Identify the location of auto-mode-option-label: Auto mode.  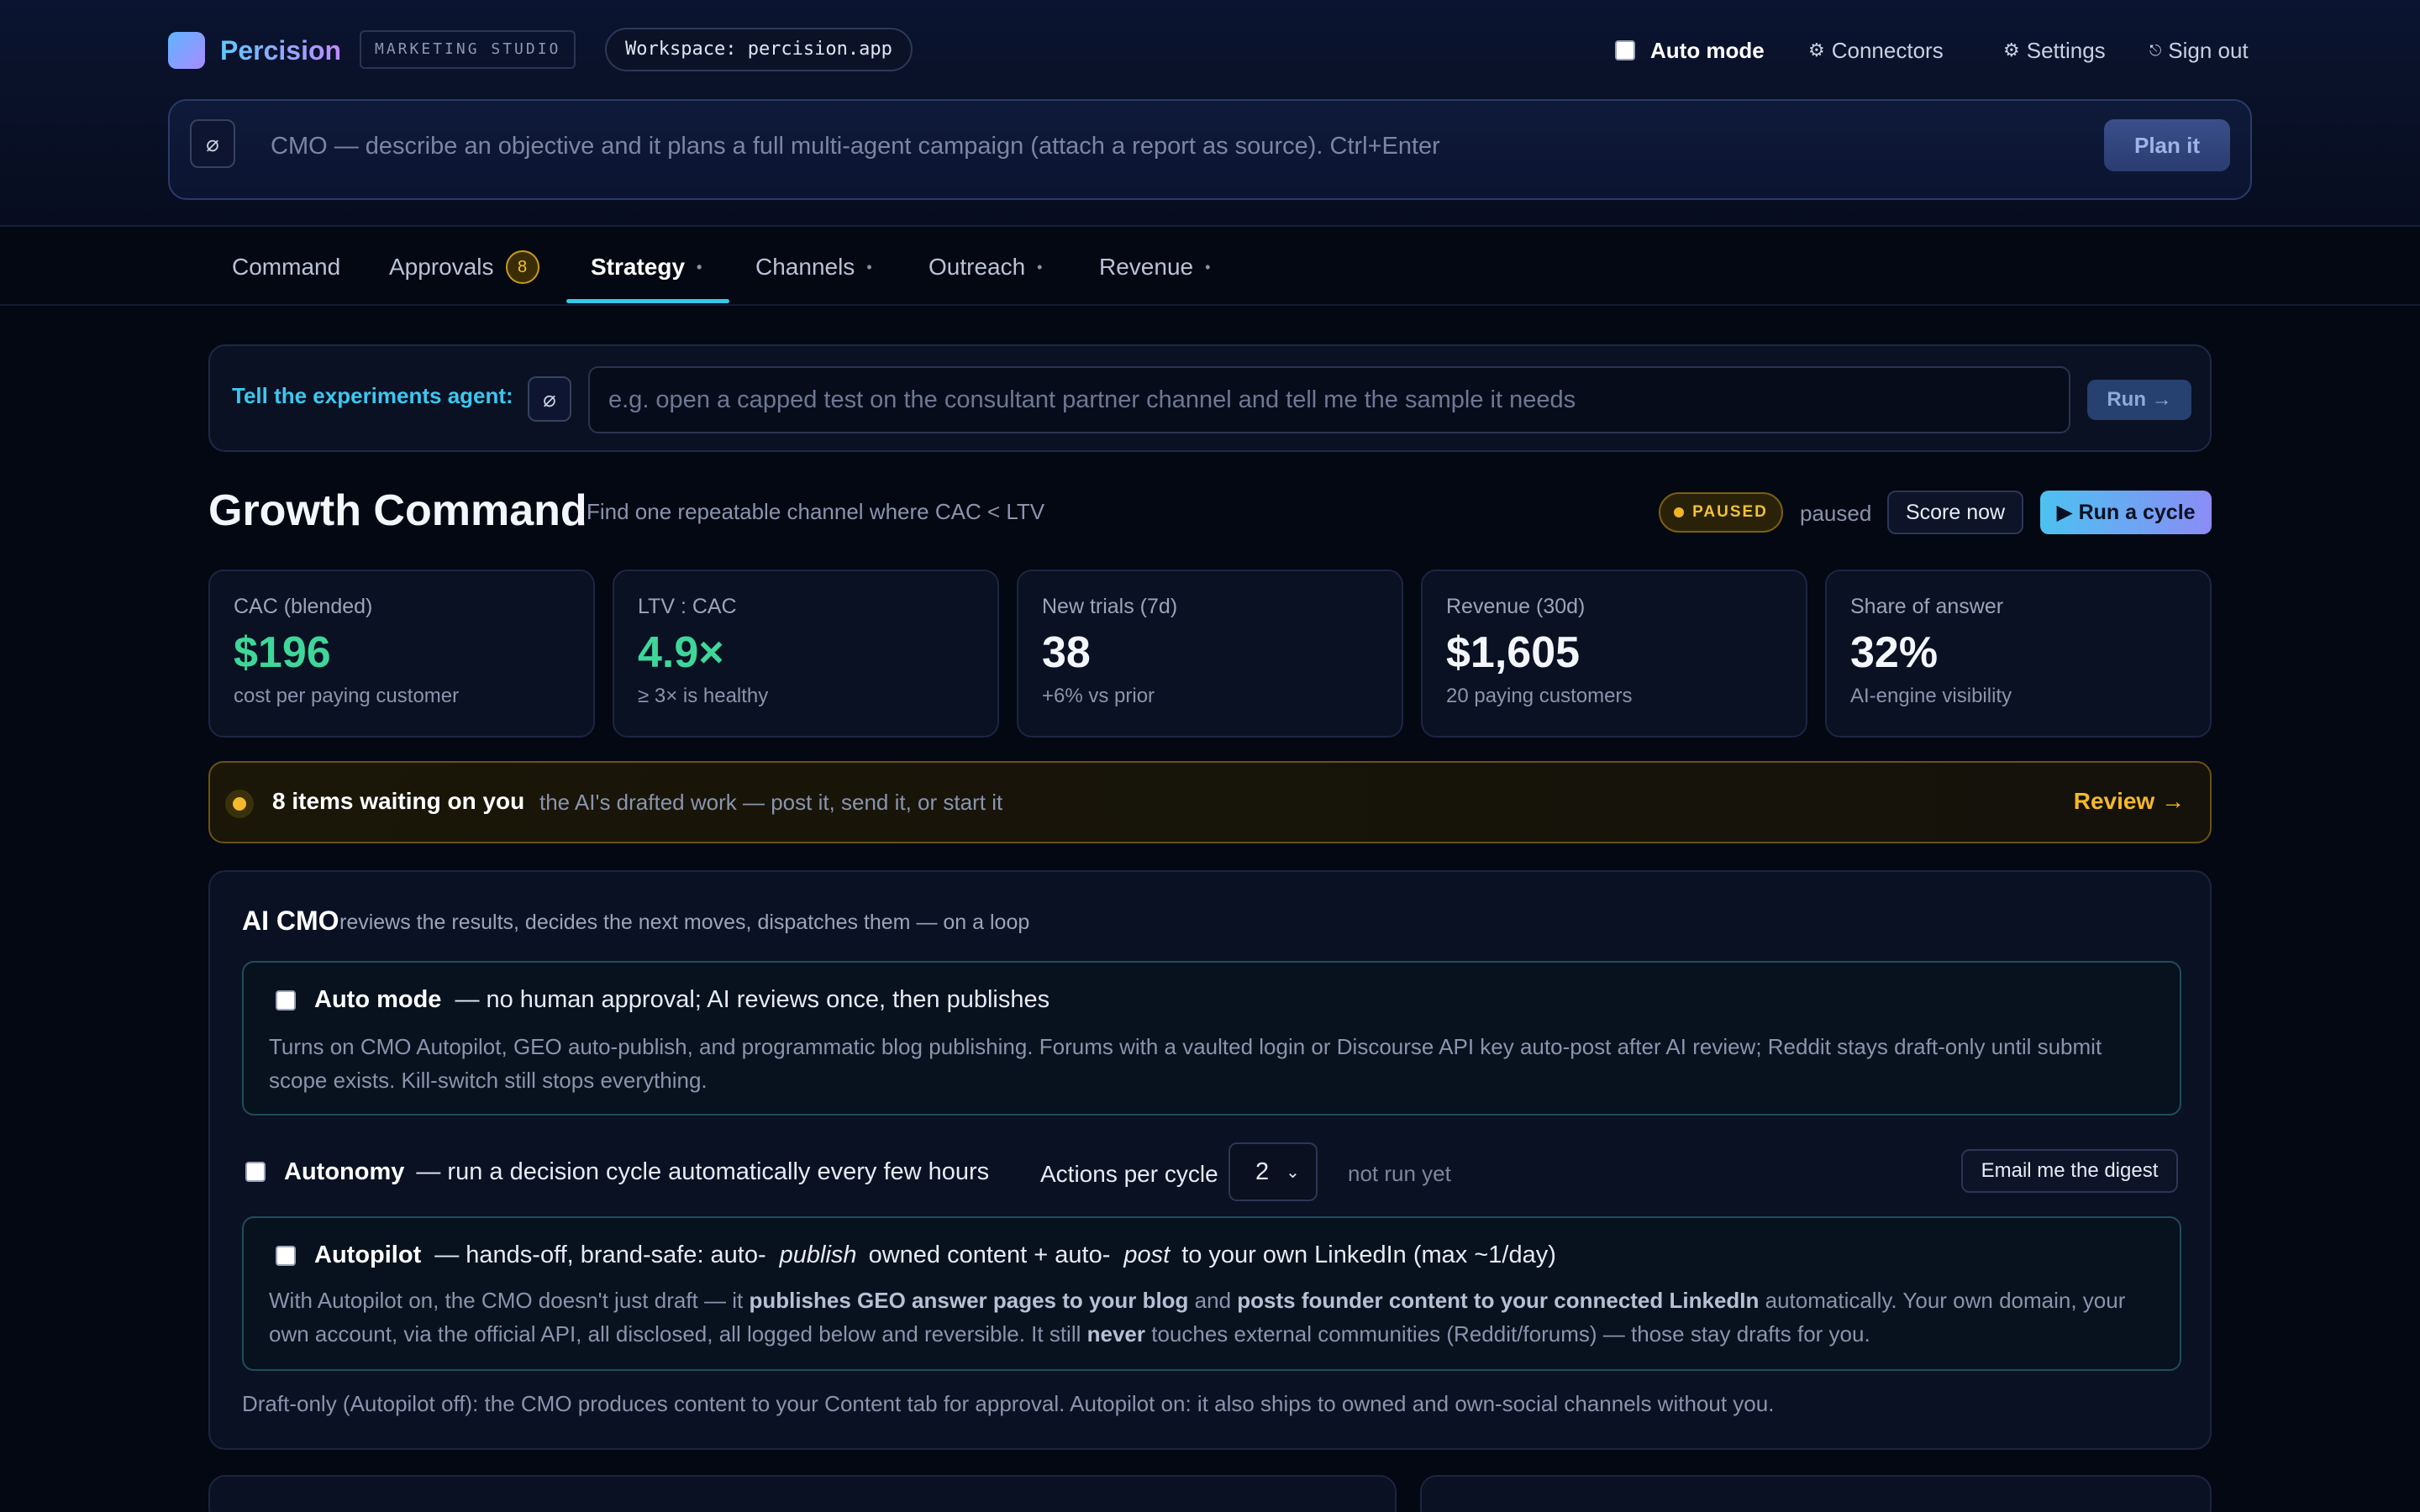
(378, 999).